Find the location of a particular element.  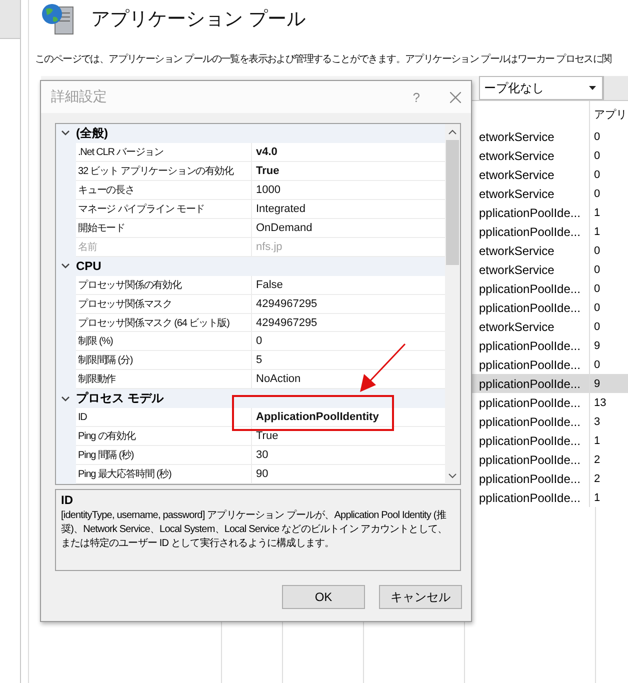

description-text: [identityType, username, password] アプリケーション プールが、Application Pool Identity (推奨)、Network Service、Local System、Local Service などのビルトイン アカウントとして、または特定のユーザー ID として実行されるように構成します。 is located at coordinates (254, 530).